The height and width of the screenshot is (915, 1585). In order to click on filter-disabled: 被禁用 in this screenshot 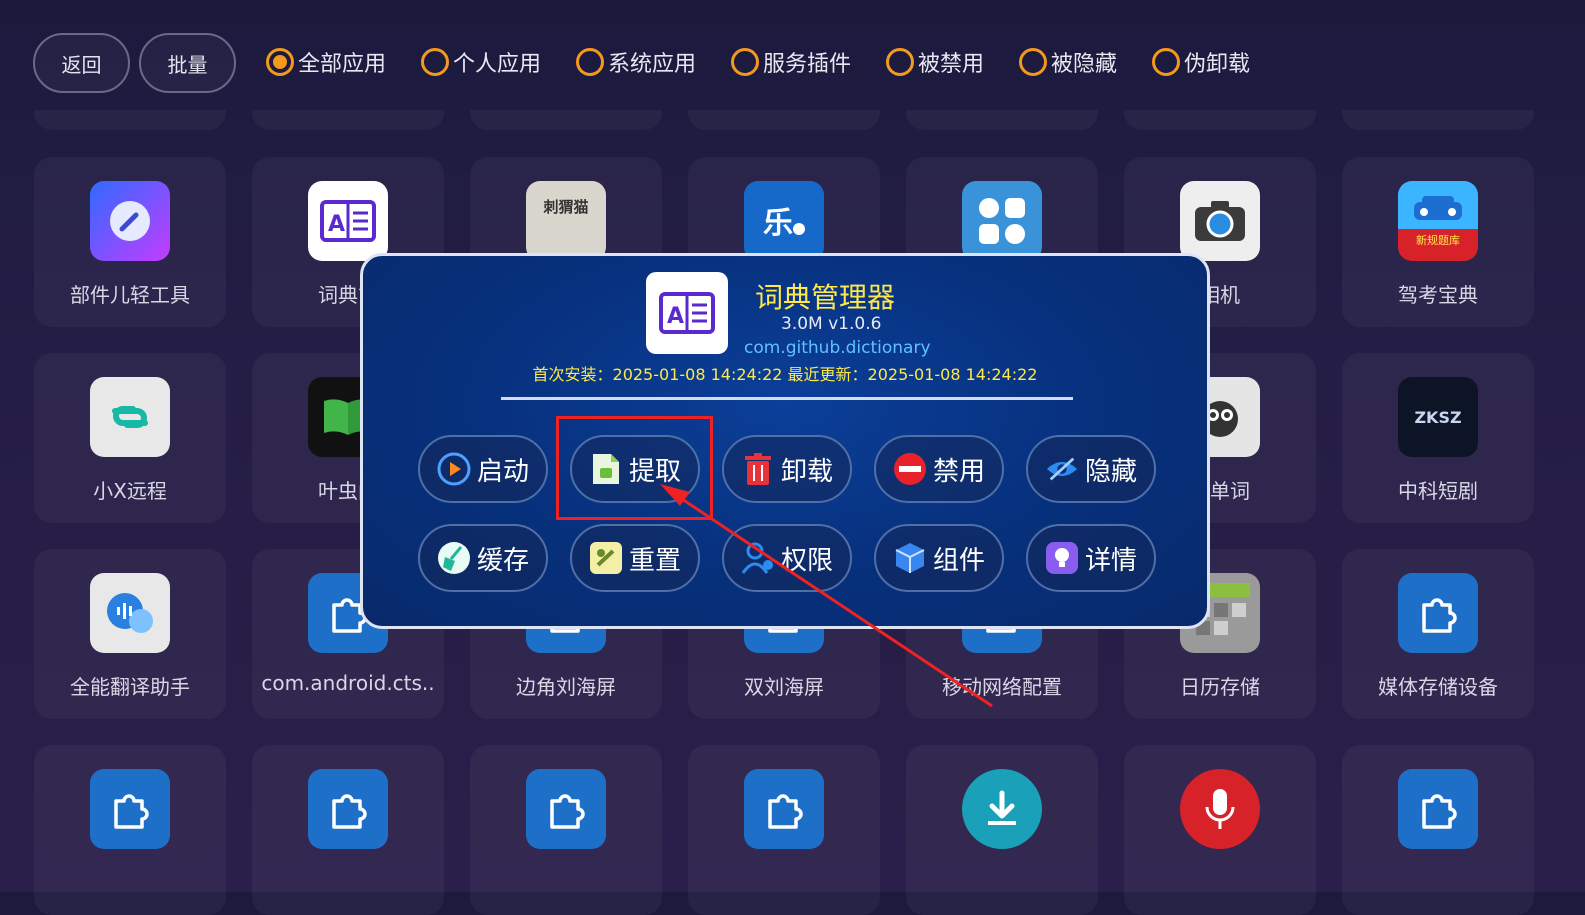, I will do `click(935, 62)`.